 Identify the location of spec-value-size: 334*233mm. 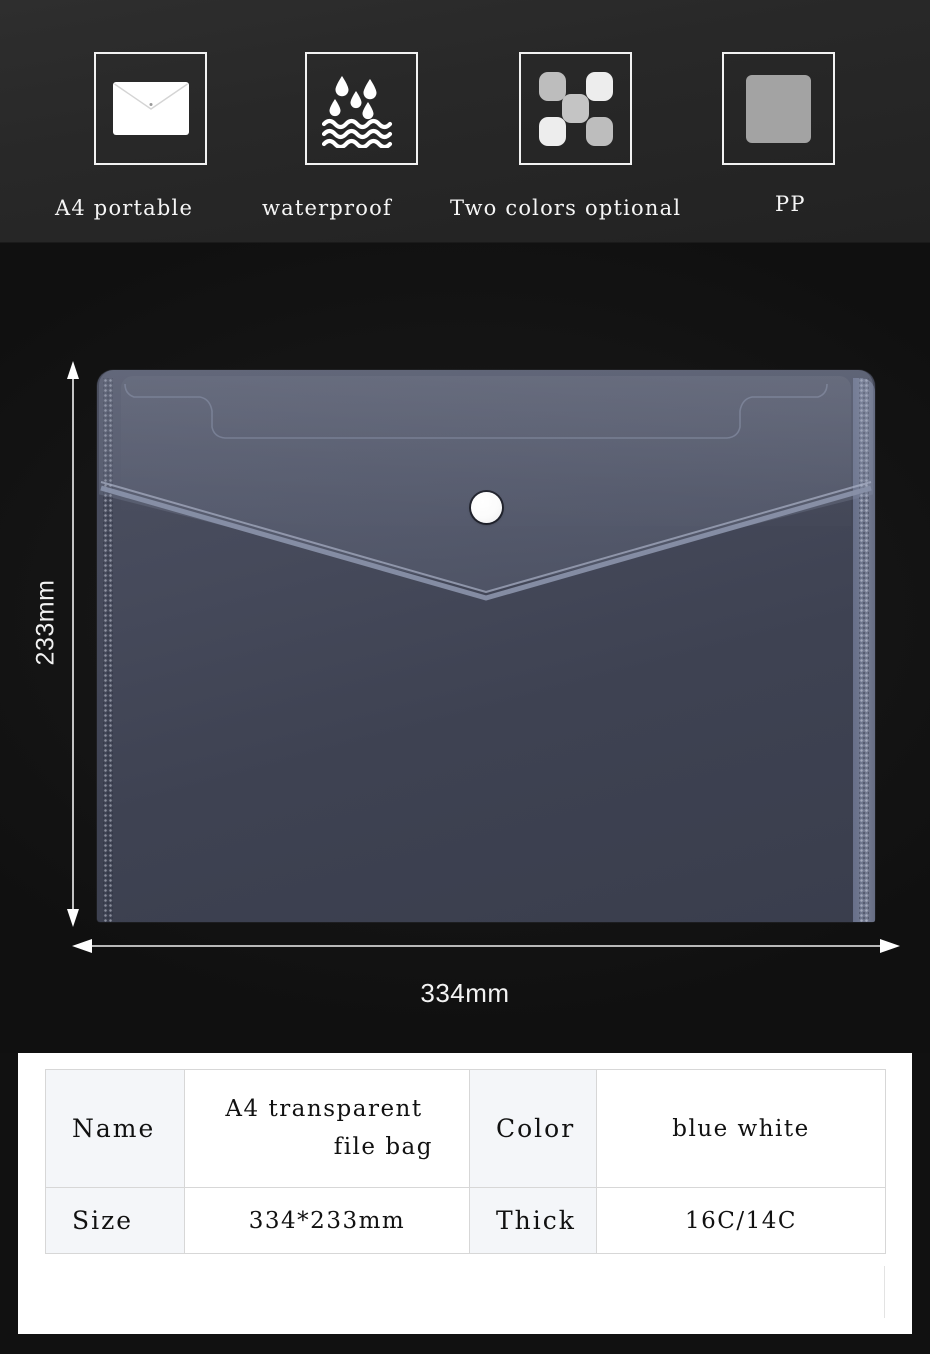
(327, 1220).